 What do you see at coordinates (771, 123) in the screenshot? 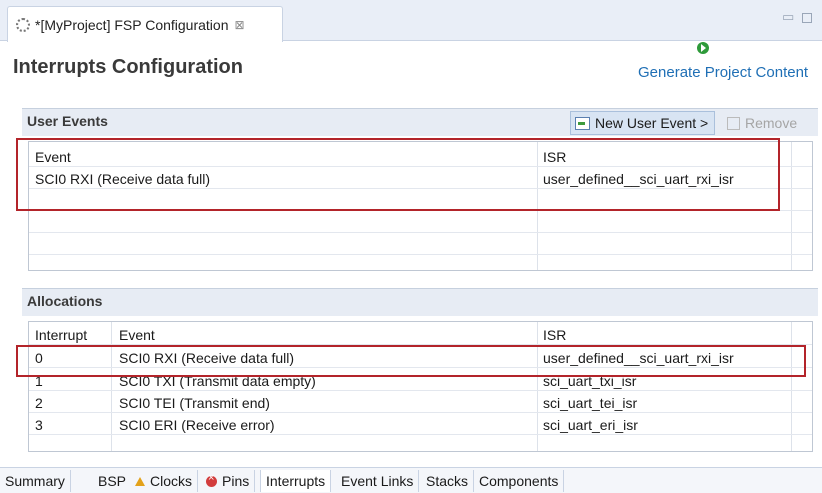
I see `remove-label: Remove` at bounding box center [771, 123].